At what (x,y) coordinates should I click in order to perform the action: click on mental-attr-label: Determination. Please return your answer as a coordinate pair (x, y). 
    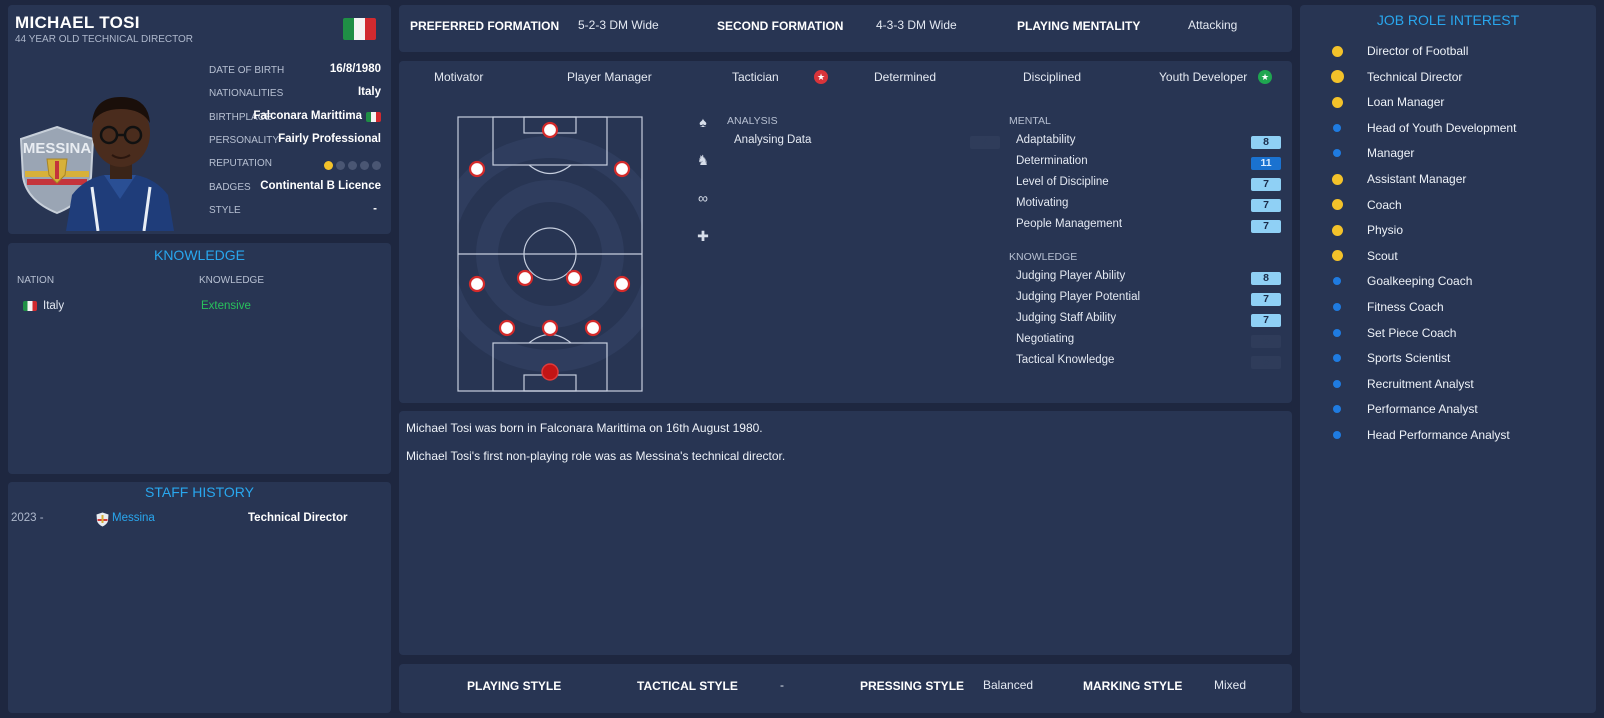
    Looking at the image, I should click on (1052, 161).